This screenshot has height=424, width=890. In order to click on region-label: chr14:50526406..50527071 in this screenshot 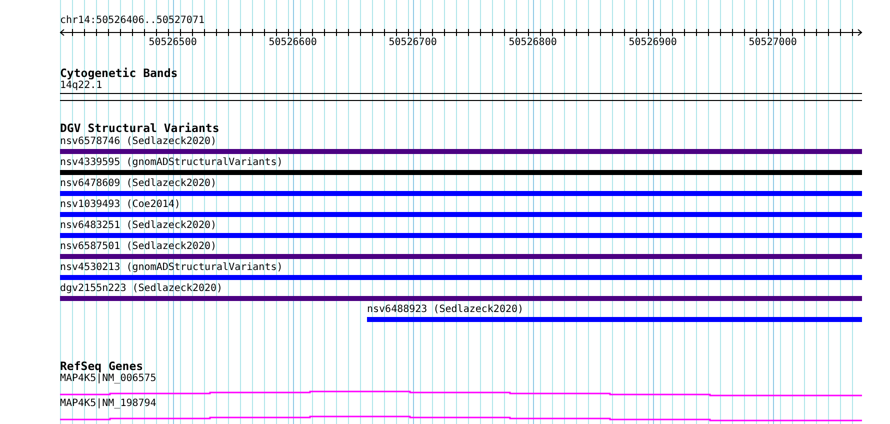, I will do `click(132, 21)`.